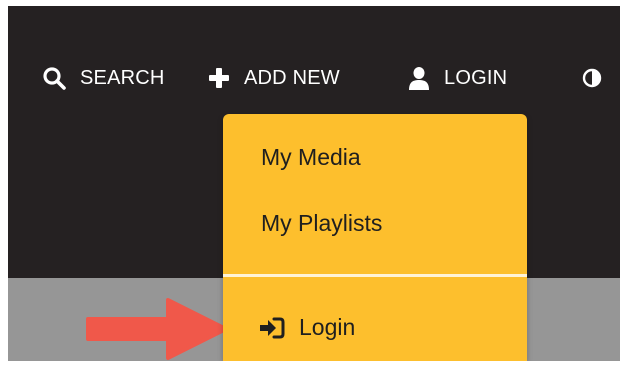 The height and width of the screenshot is (367, 628). I want to click on login-menu-button: LOGIN, so click(457, 78).